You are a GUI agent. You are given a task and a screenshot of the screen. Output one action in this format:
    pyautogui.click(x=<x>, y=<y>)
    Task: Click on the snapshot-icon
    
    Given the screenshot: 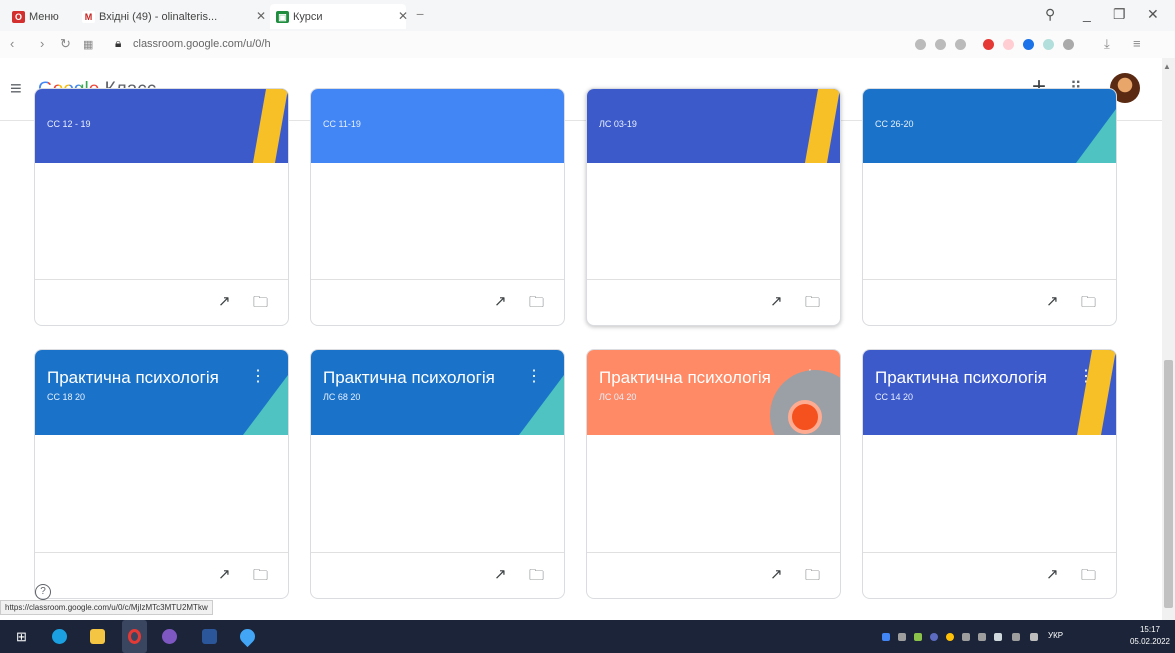 What is the action you would take?
    pyautogui.click(x=940, y=44)
    